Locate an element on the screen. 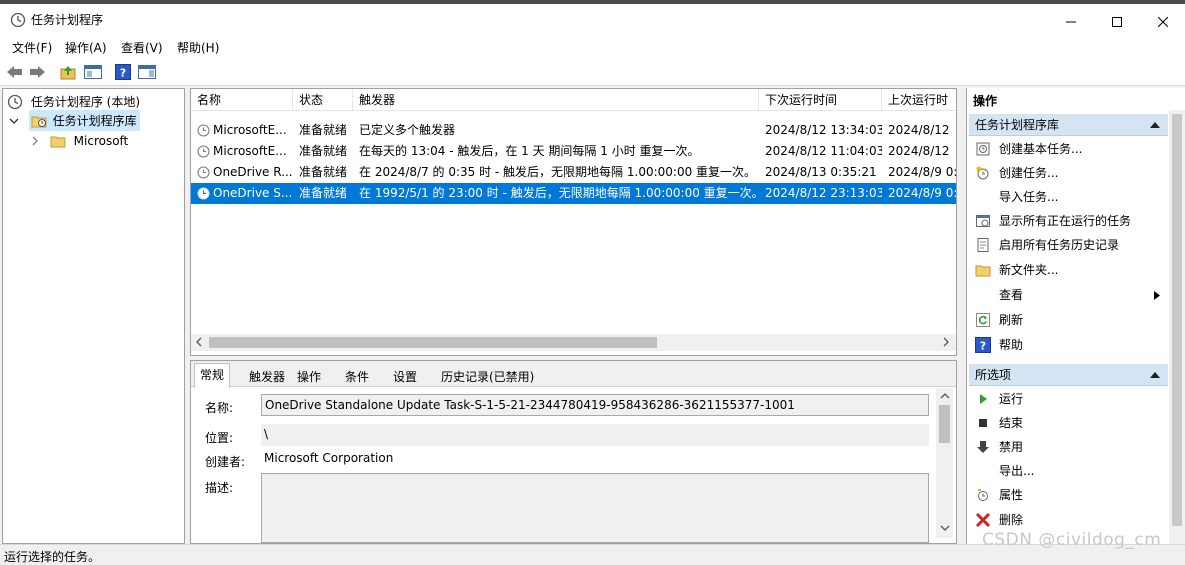  clock-icon is located at coordinates (15, 102).